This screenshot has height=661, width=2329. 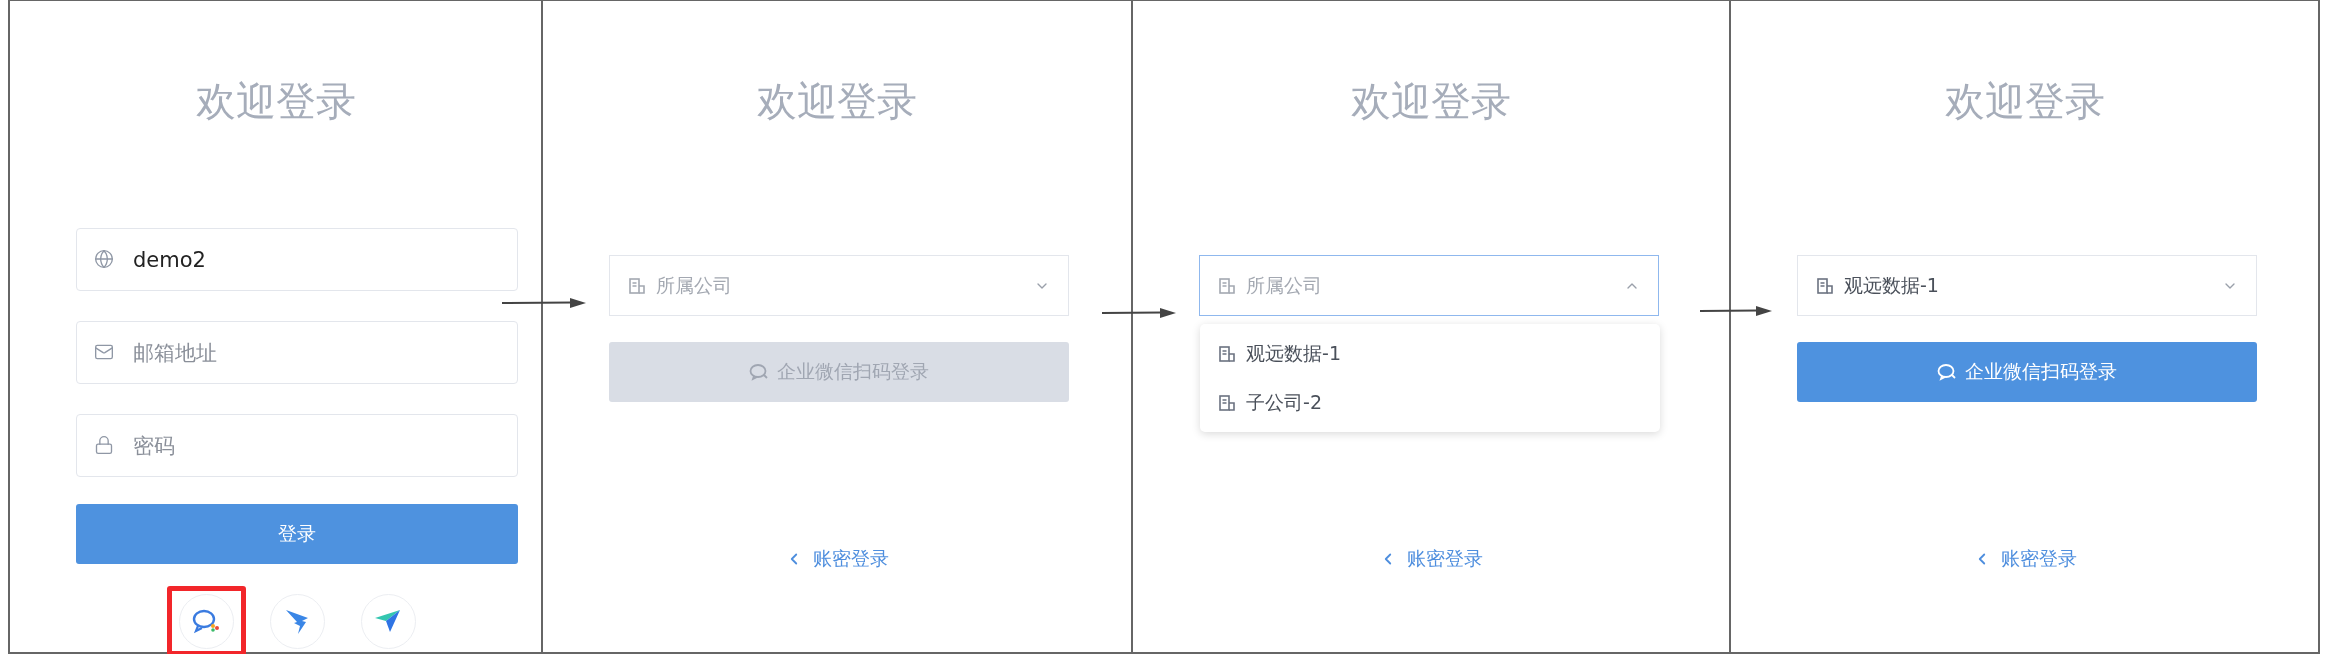 I want to click on input-field: demo2, so click(x=297, y=259).